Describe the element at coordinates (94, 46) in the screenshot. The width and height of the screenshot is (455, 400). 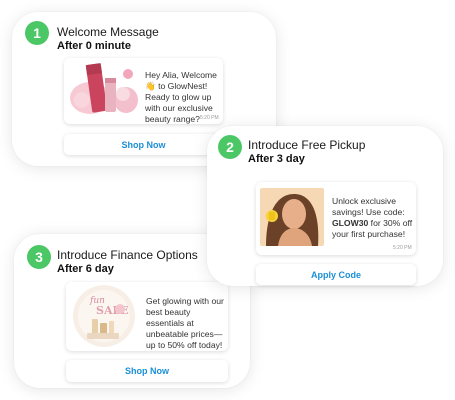
I see `card-timing: After 0 minute` at that location.